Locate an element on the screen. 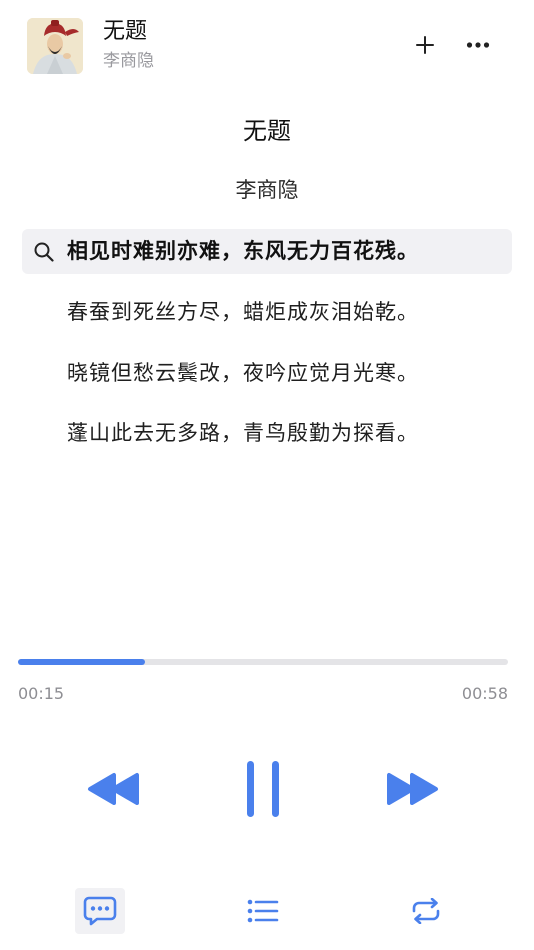 The image size is (534, 950). elapsed-time: 00:15 is located at coordinates (41, 693).